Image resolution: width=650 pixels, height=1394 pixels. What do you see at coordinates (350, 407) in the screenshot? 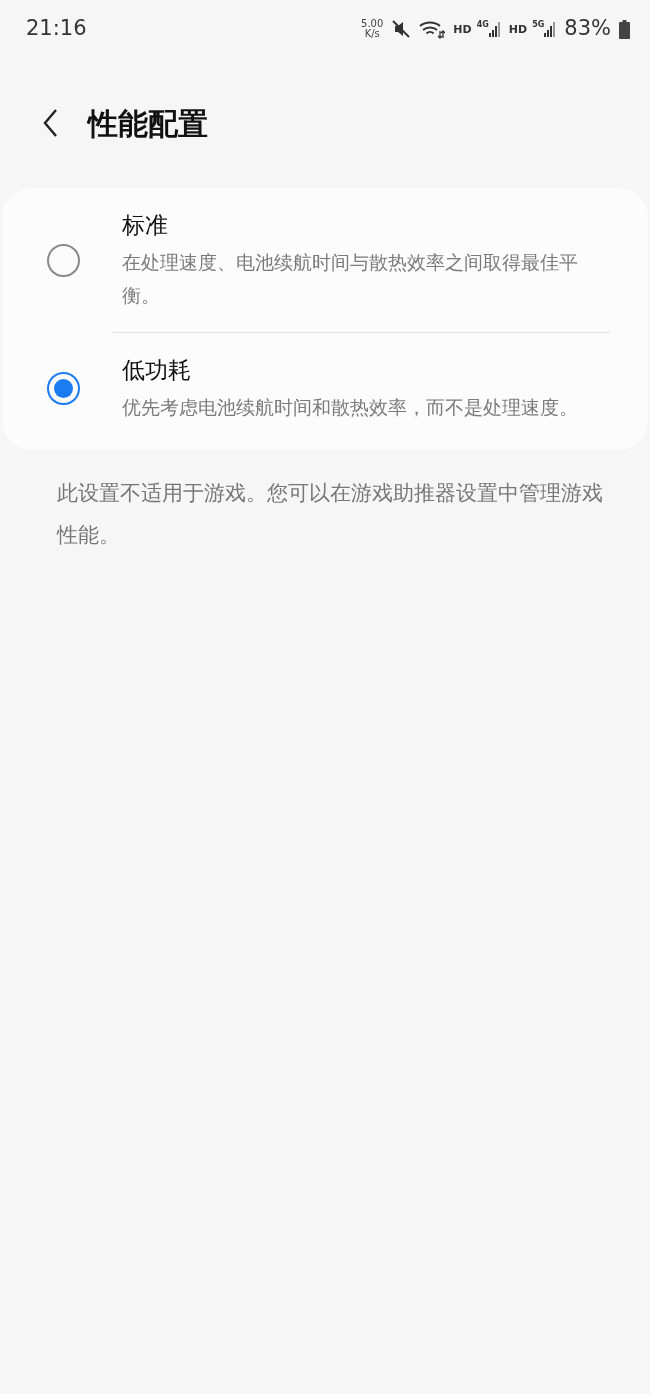
I see `option-description: 优先考虑电池续航时间和散热效率，而不是处理速度。` at bounding box center [350, 407].